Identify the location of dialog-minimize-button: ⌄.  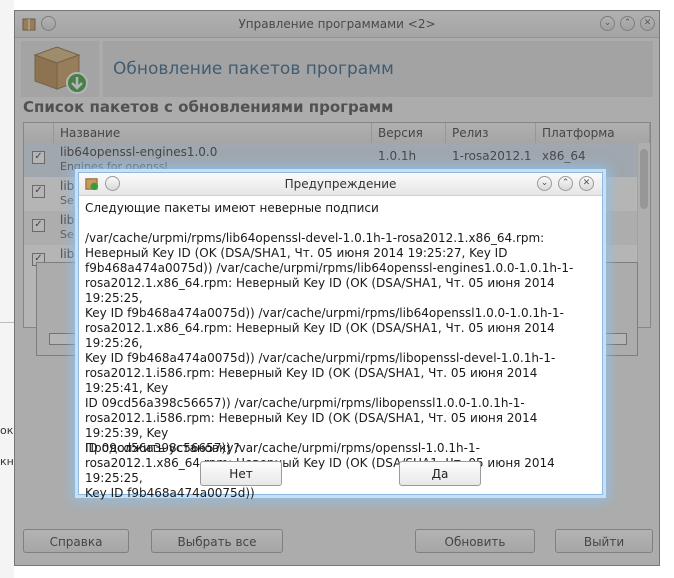
(544, 183).